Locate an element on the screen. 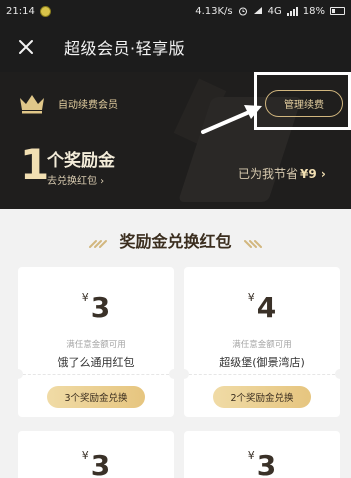 Image resolution: width=351 pixels, height=478 pixels. notification-icon is located at coordinates (45, 11).